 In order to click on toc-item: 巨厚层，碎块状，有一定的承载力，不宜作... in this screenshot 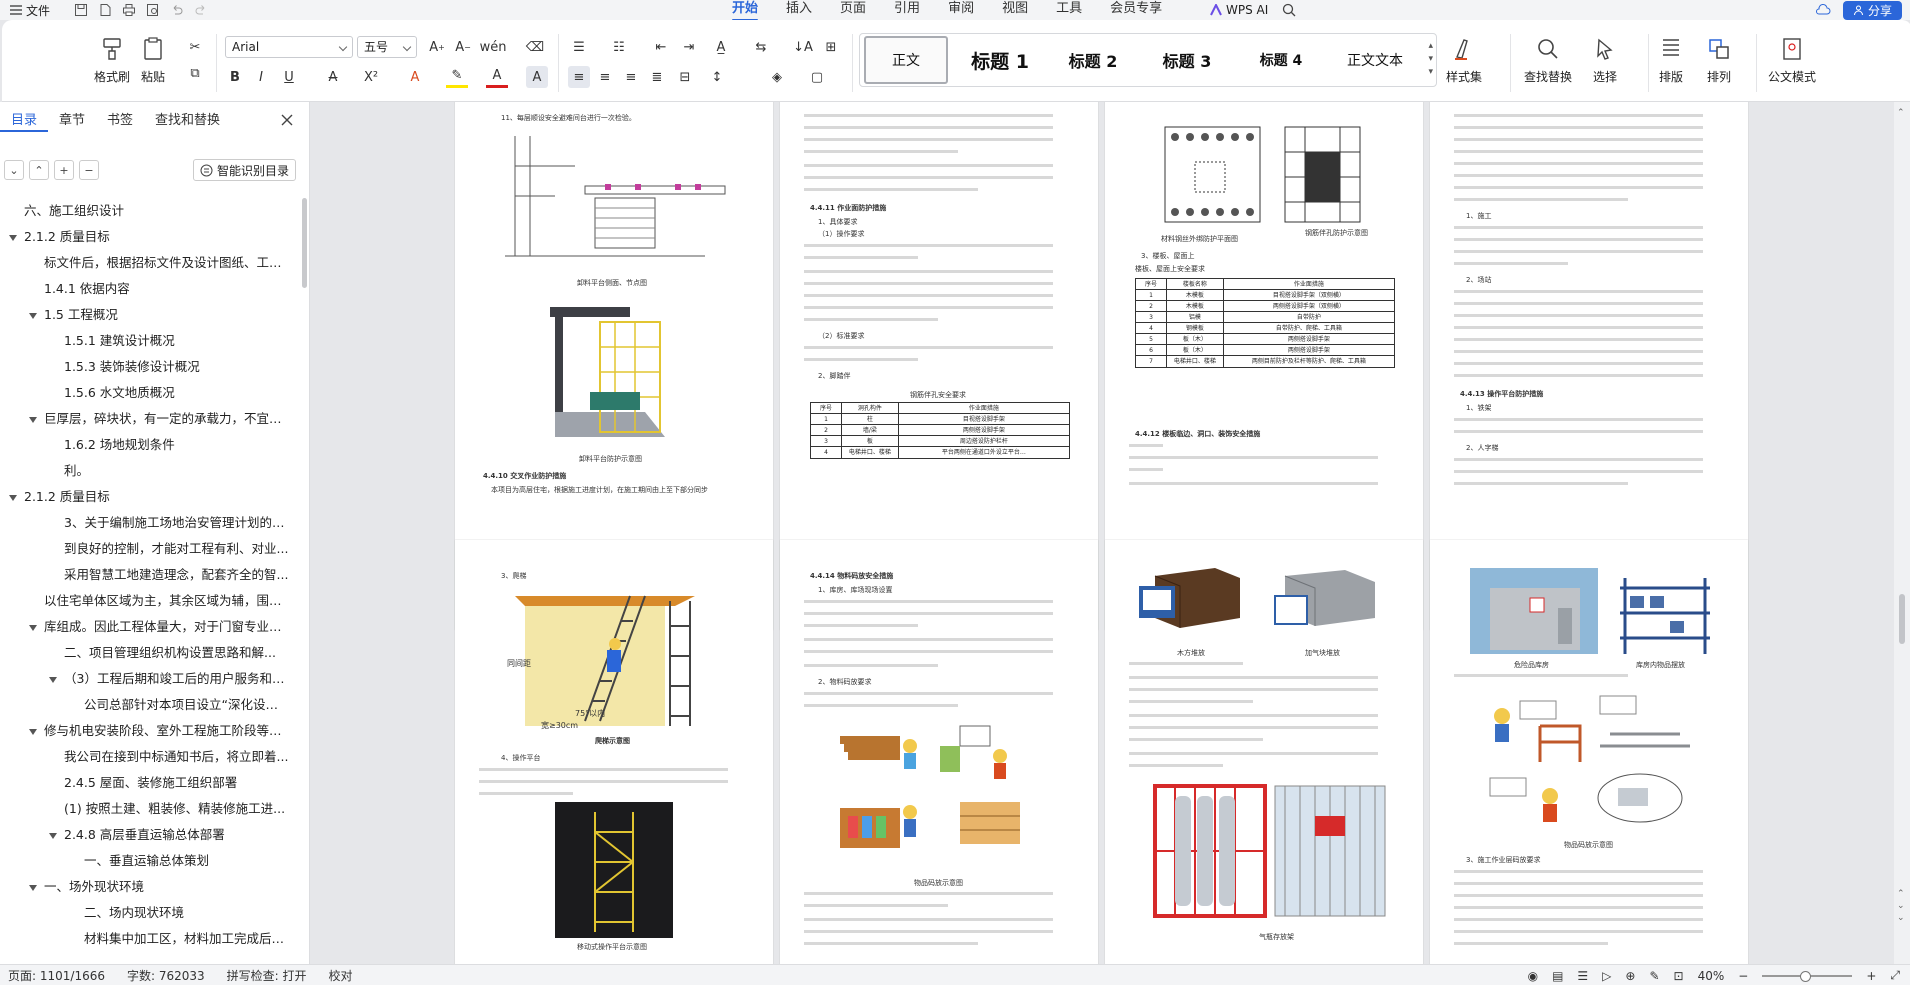, I will do `click(147, 419)`.